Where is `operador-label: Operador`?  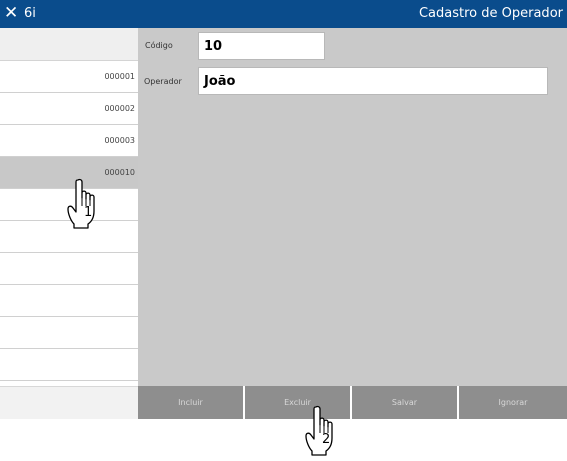 operador-label: Operador is located at coordinates (163, 81).